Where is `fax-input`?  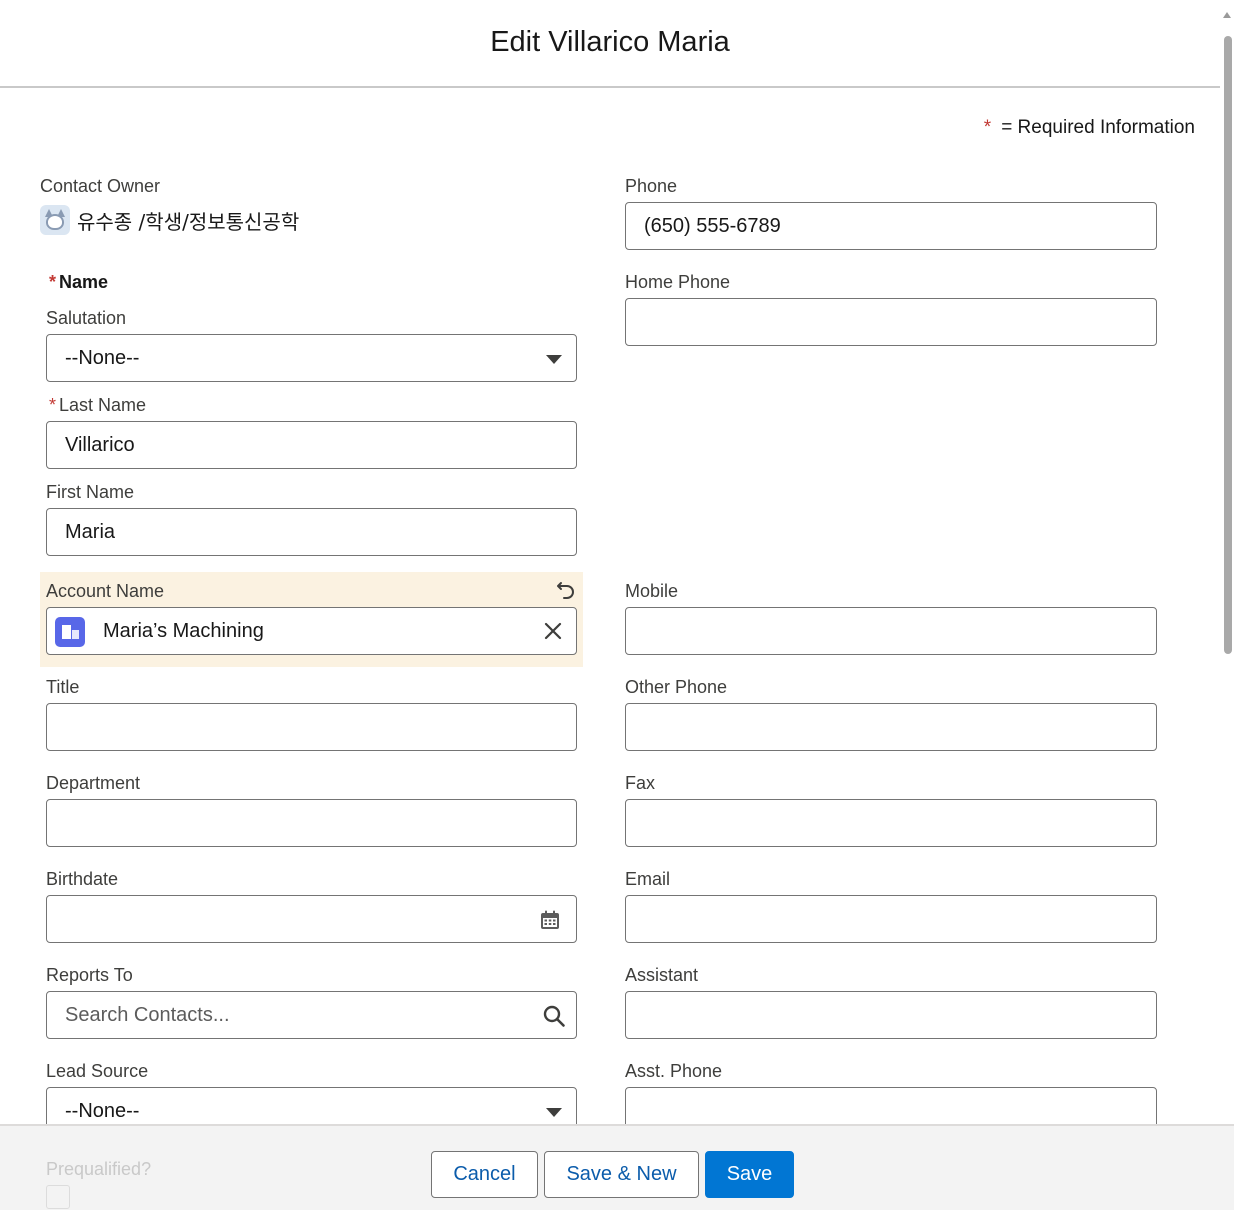 fax-input is located at coordinates (891, 823).